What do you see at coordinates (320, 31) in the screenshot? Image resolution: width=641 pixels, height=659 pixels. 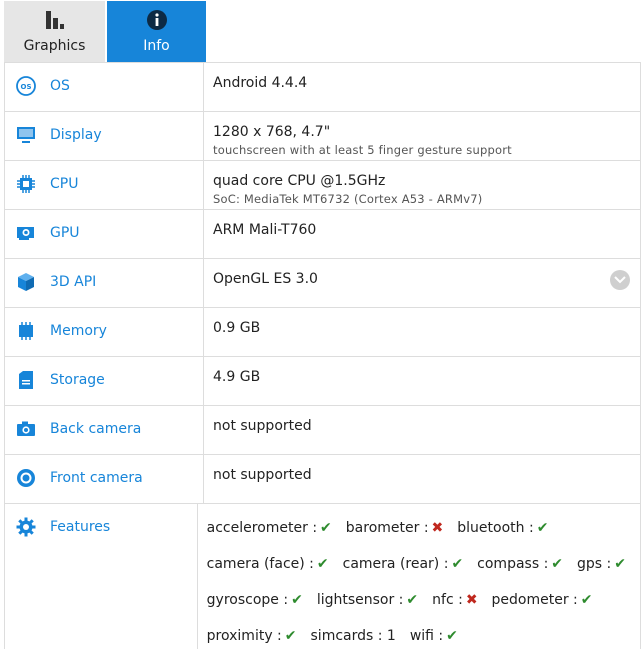 I see `tab-bar: Graphics Info` at bounding box center [320, 31].